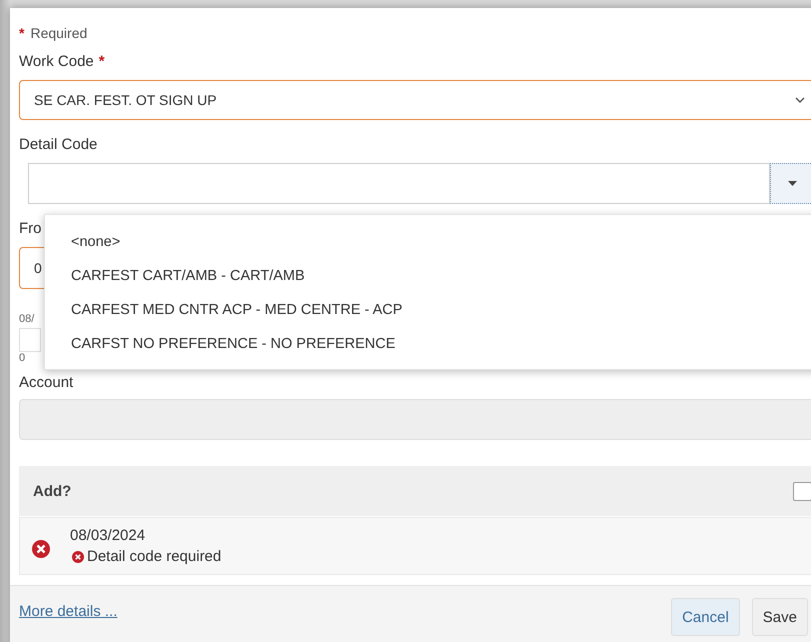  What do you see at coordinates (154, 556) in the screenshot?
I see `error-message: Detail code required` at bounding box center [154, 556].